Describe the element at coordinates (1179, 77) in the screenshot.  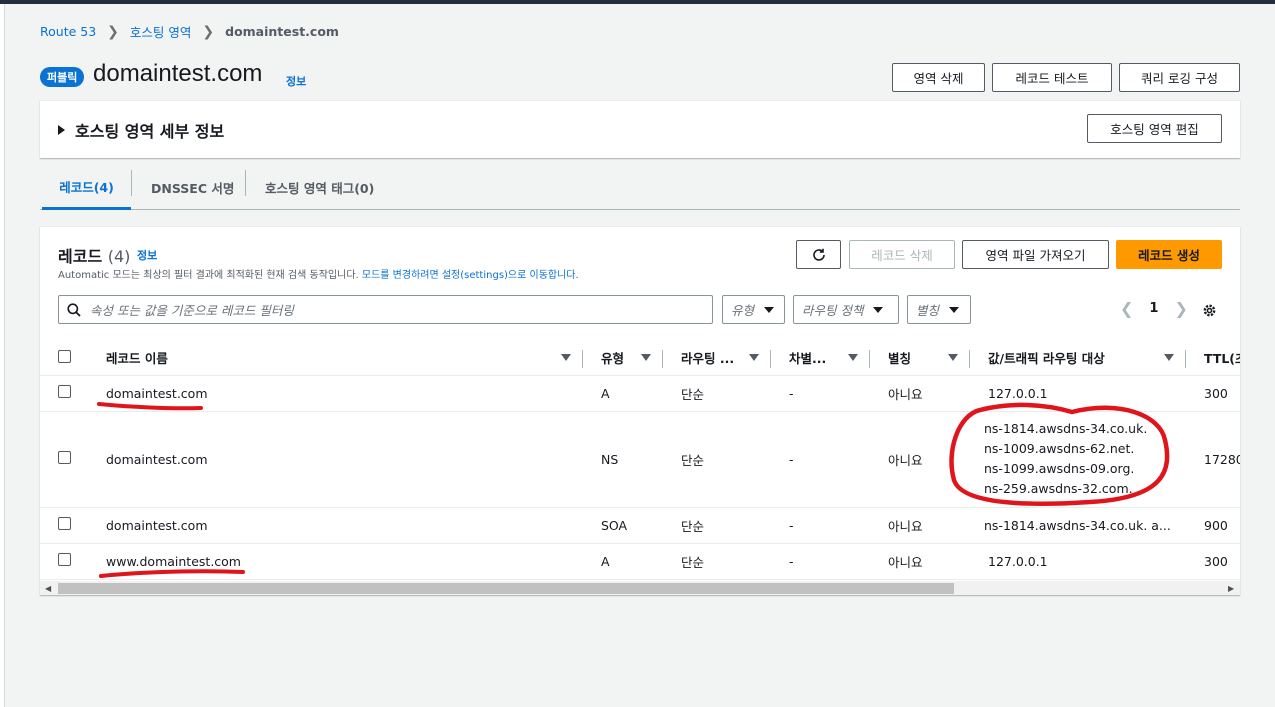
I see `query-logging-button: 쿼리 로깅 구성` at that location.